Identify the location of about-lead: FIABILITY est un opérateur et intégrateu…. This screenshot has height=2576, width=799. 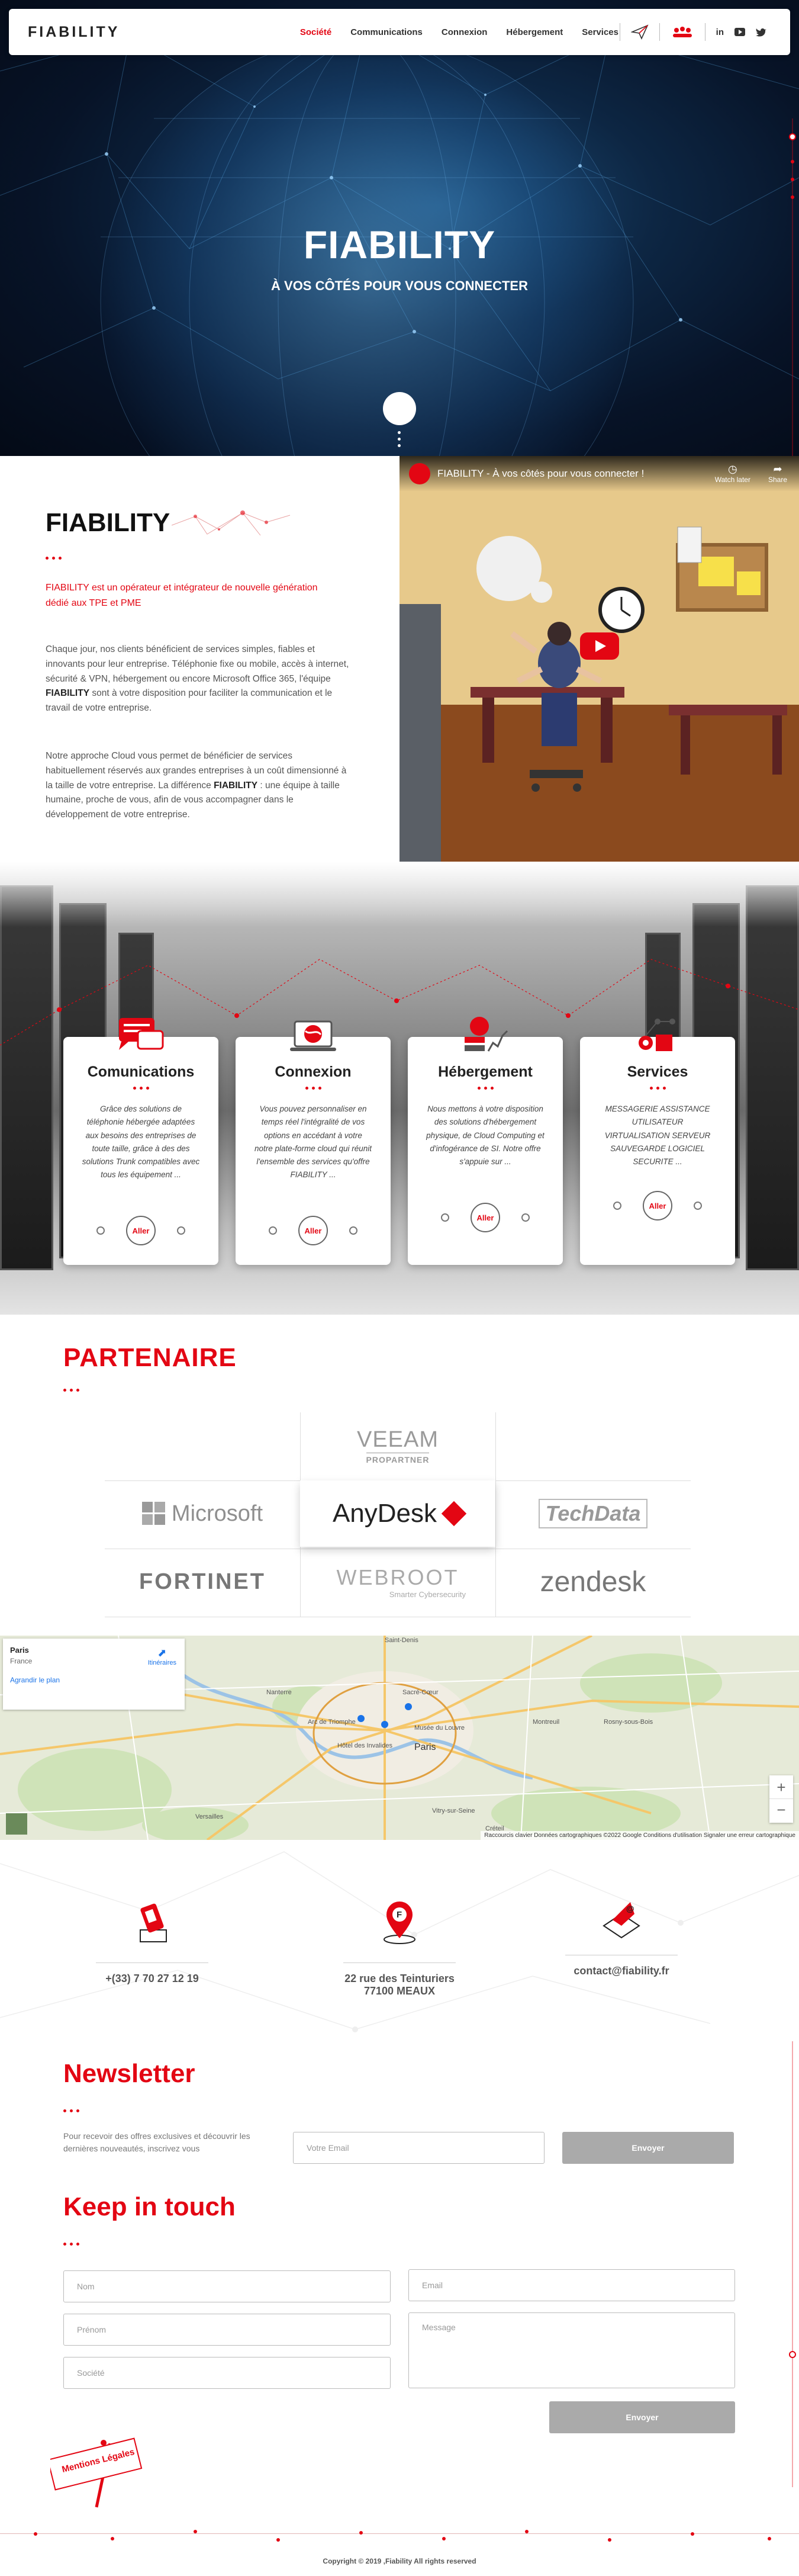
(182, 595).